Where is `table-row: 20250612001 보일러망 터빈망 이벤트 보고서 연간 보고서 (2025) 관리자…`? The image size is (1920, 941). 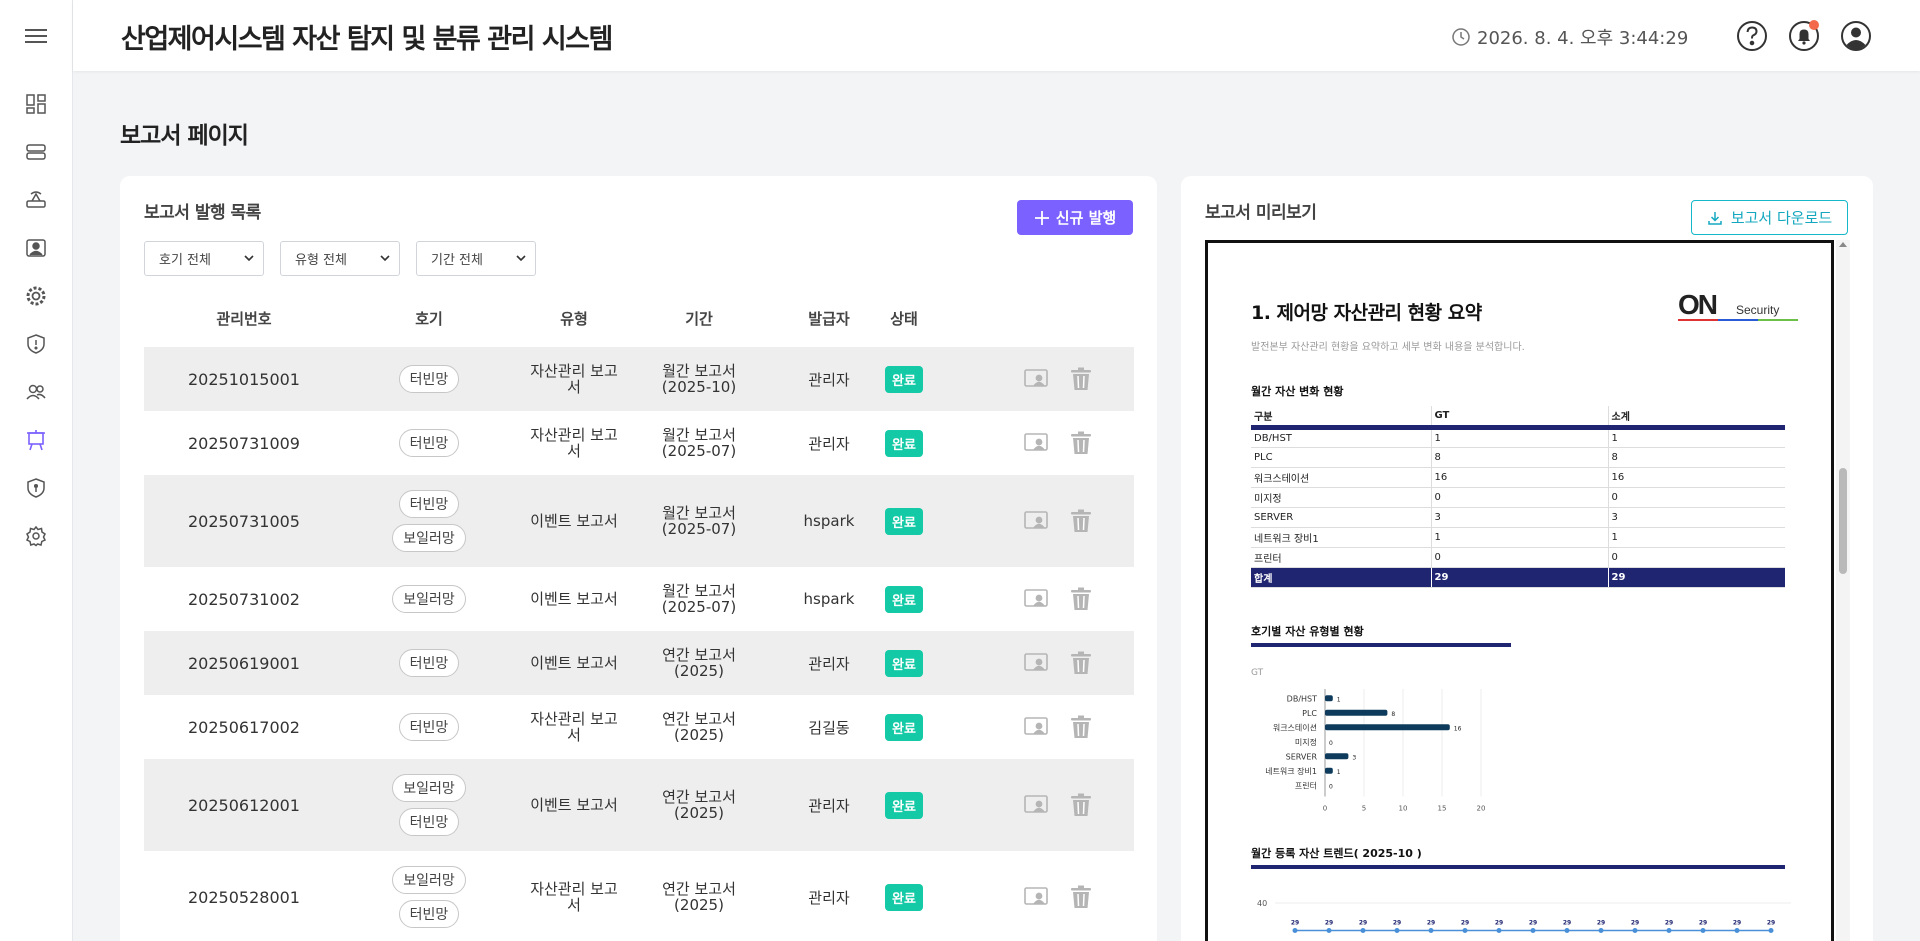 table-row: 20250612001 보일러망 터빈망 이벤트 보고서 연간 보고서 (2025) 관리자… is located at coordinates (639, 805).